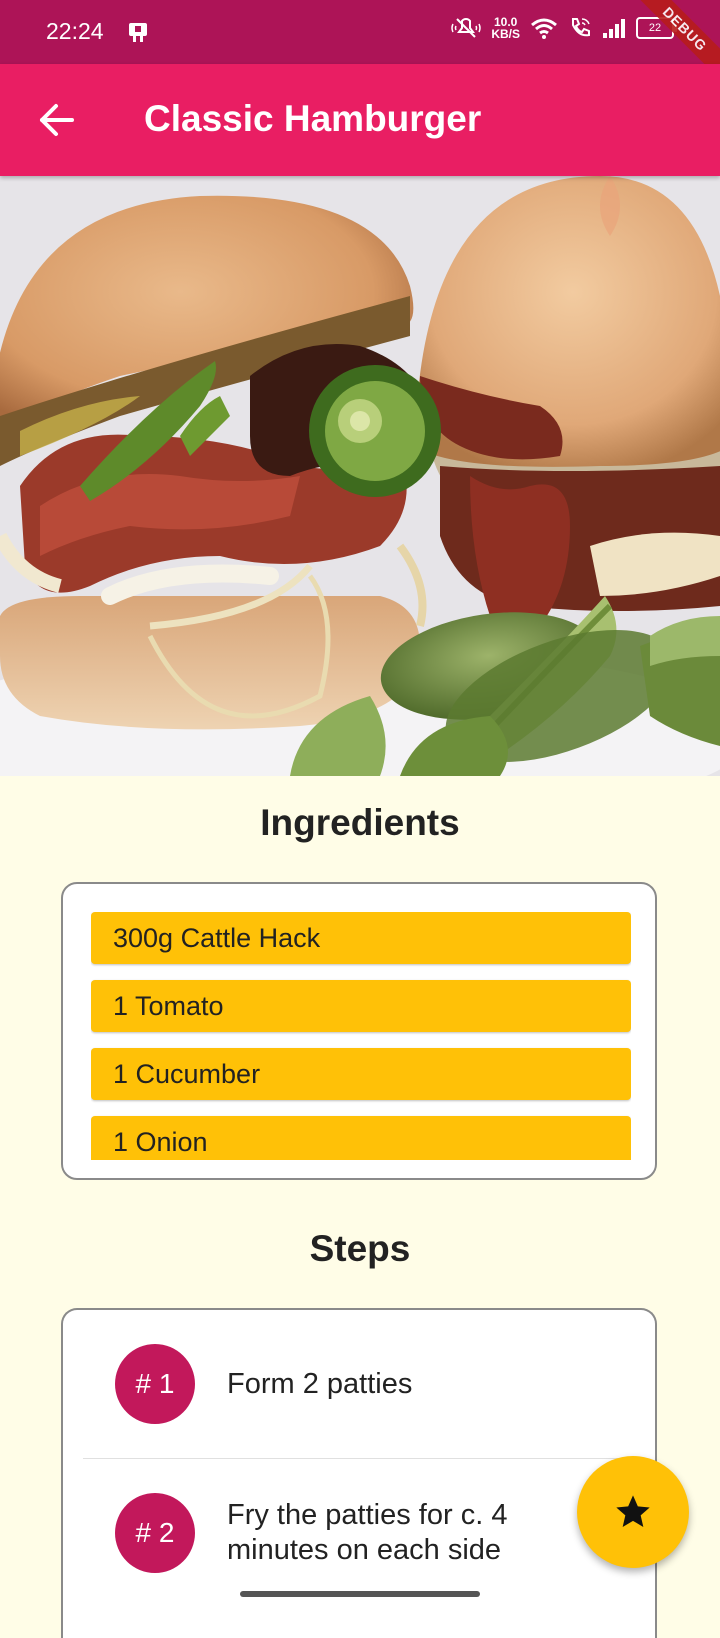 This screenshot has width=720, height=1638. What do you see at coordinates (361, 1006) in the screenshot?
I see `ingredient-item: 1 Tomato` at bounding box center [361, 1006].